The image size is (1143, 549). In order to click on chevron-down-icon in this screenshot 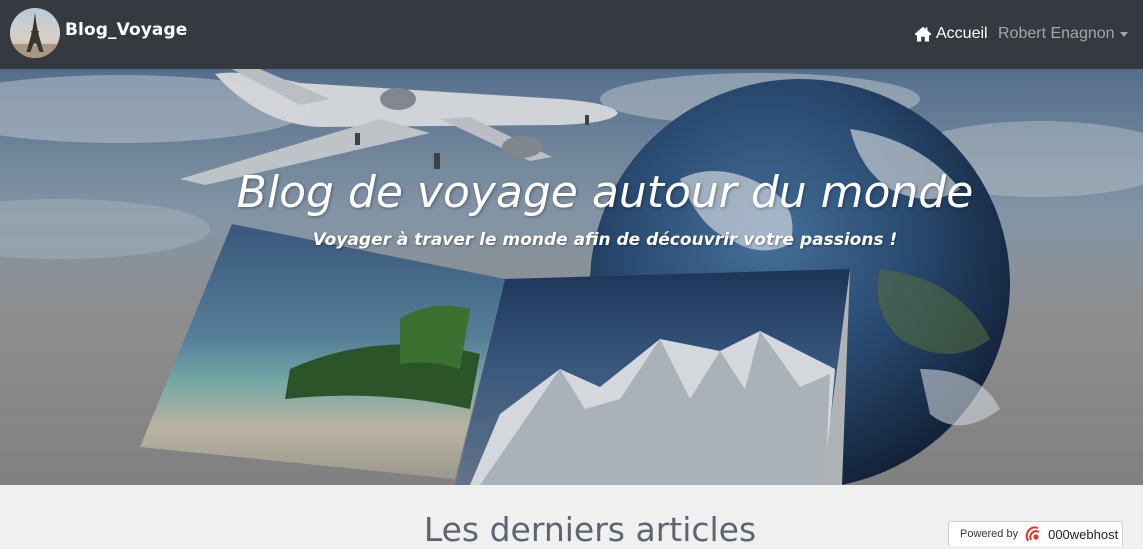, I will do `click(1123, 34)`.